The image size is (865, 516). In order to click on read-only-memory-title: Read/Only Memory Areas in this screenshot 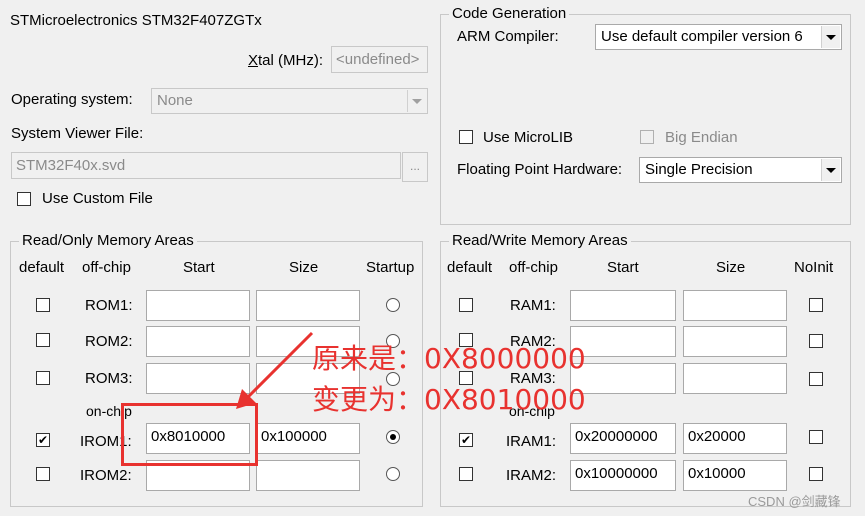, I will do `click(108, 241)`.